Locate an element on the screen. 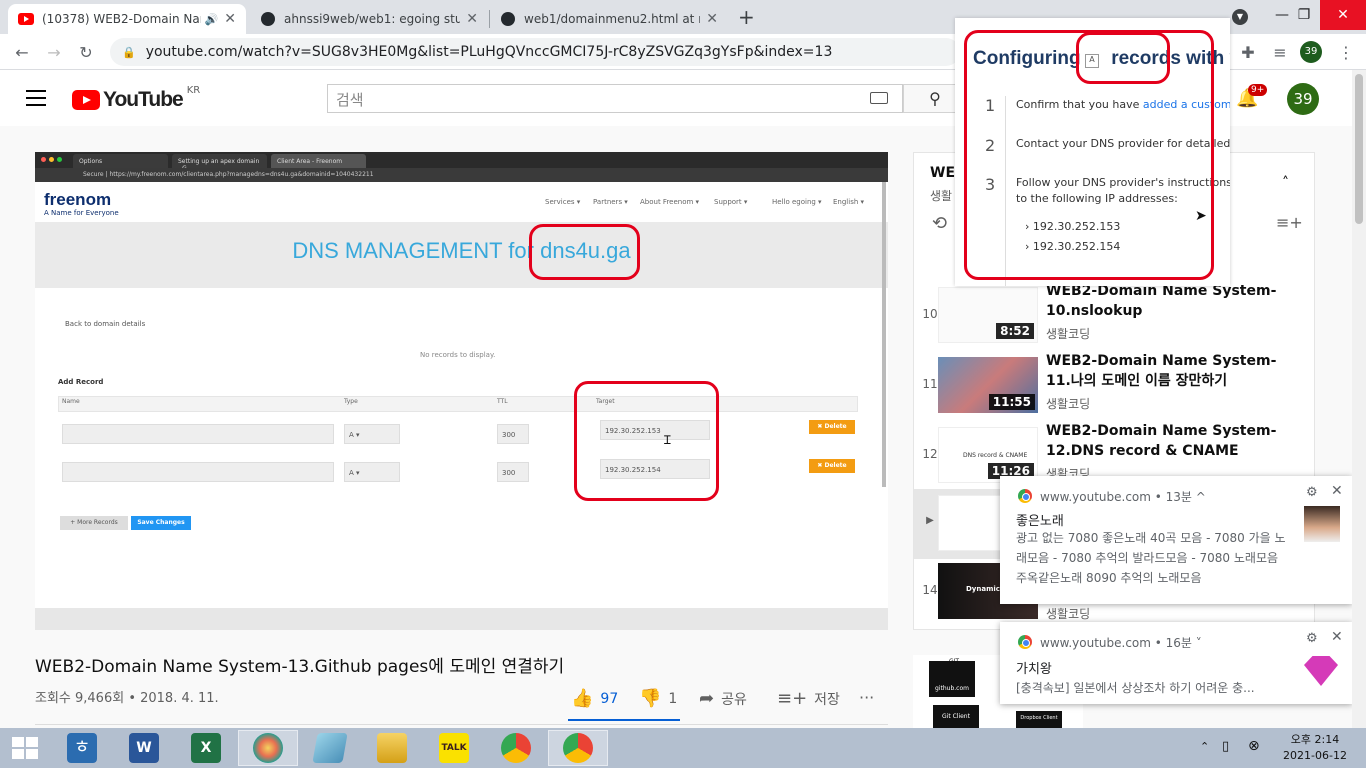 The height and width of the screenshot is (768, 1366). taskbar-notes is located at coordinates (330, 748).